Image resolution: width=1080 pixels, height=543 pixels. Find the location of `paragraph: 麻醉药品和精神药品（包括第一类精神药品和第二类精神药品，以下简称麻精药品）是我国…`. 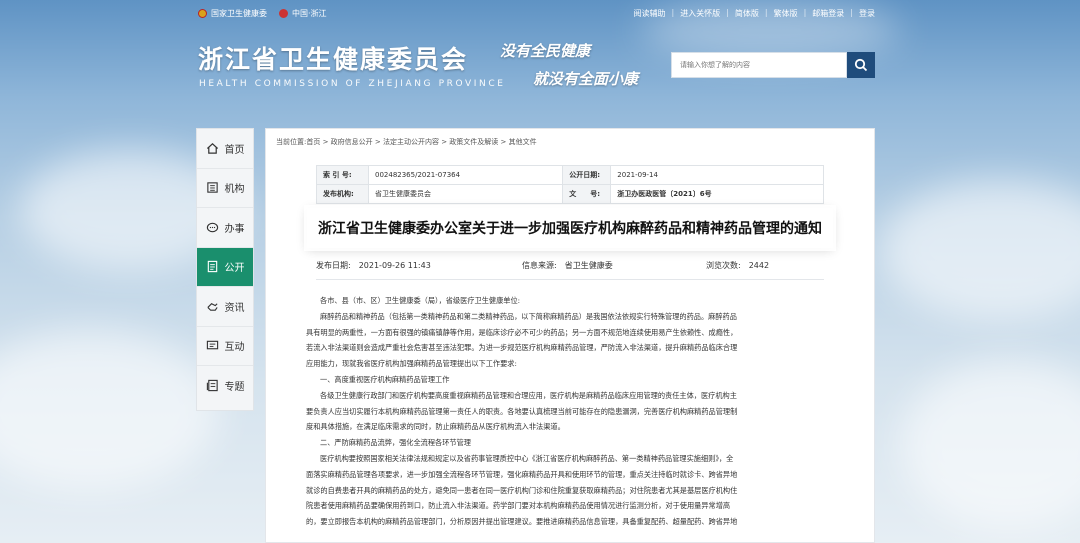

paragraph: 麻醉药品和精神药品（包括第一类精神药品和第二类精神药品，以下简称麻精药品）是我国… is located at coordinates (528, 316).